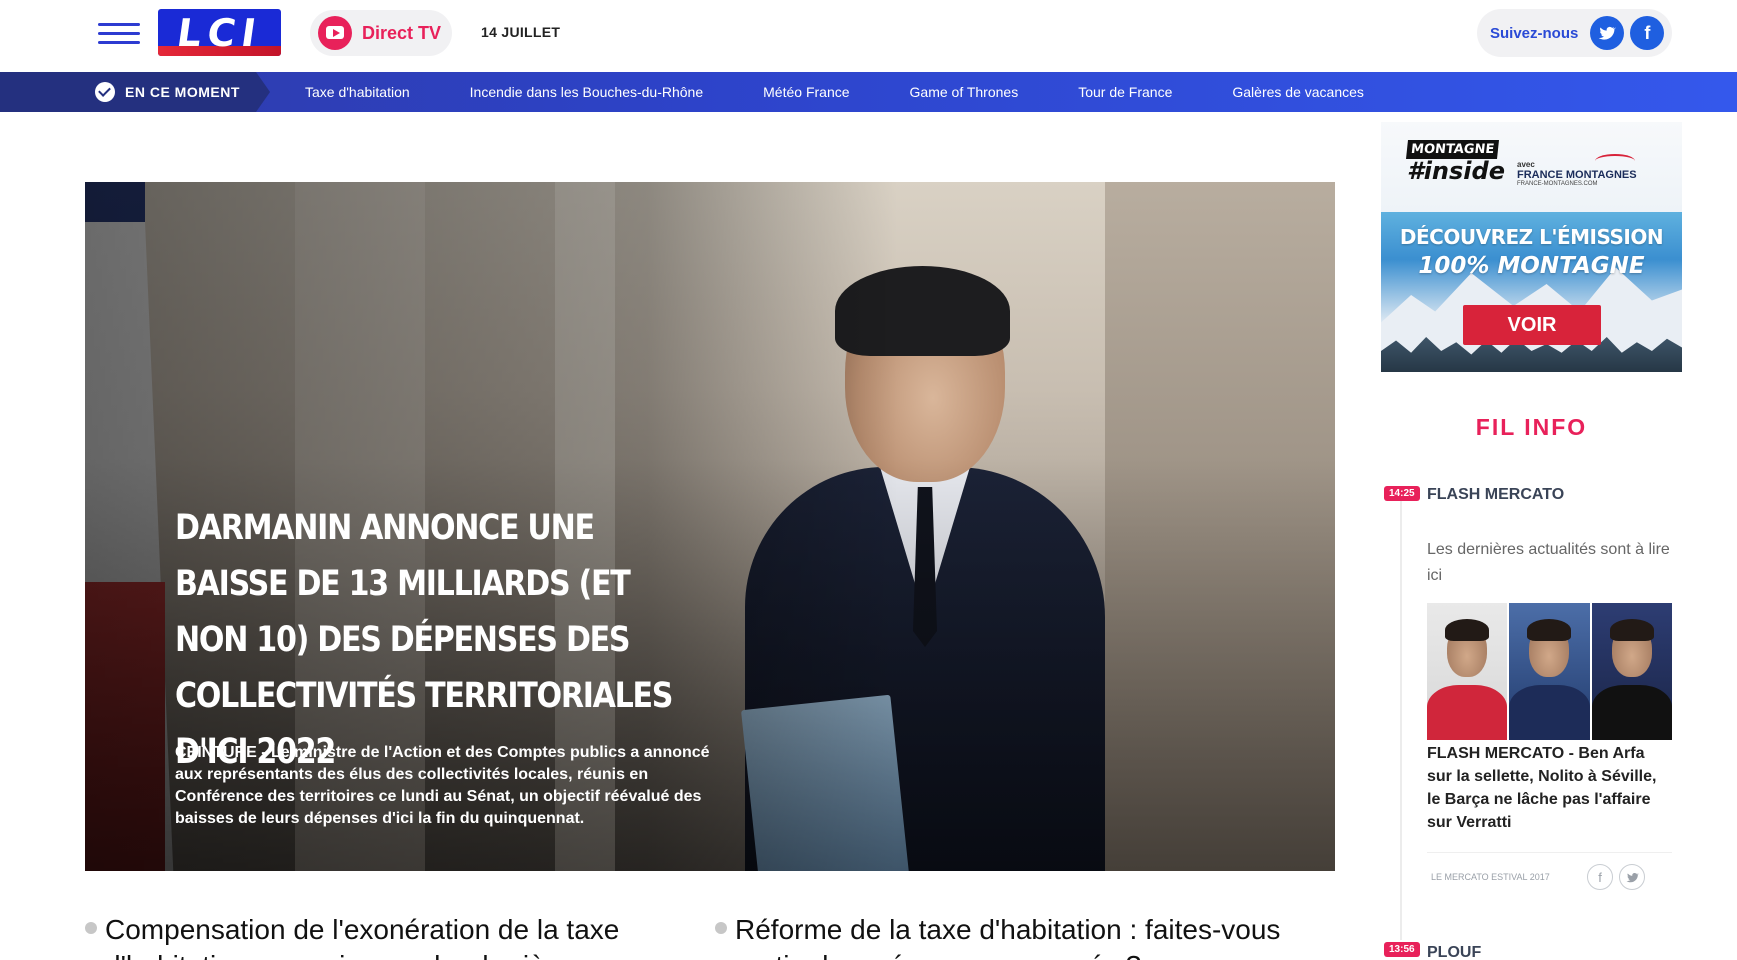 This screenshot has width=1737, height=960. Describe the element at coordinates (1495, 495) in the screenshot. I see `fil-info-category: FLASH MERCATO` at that location.